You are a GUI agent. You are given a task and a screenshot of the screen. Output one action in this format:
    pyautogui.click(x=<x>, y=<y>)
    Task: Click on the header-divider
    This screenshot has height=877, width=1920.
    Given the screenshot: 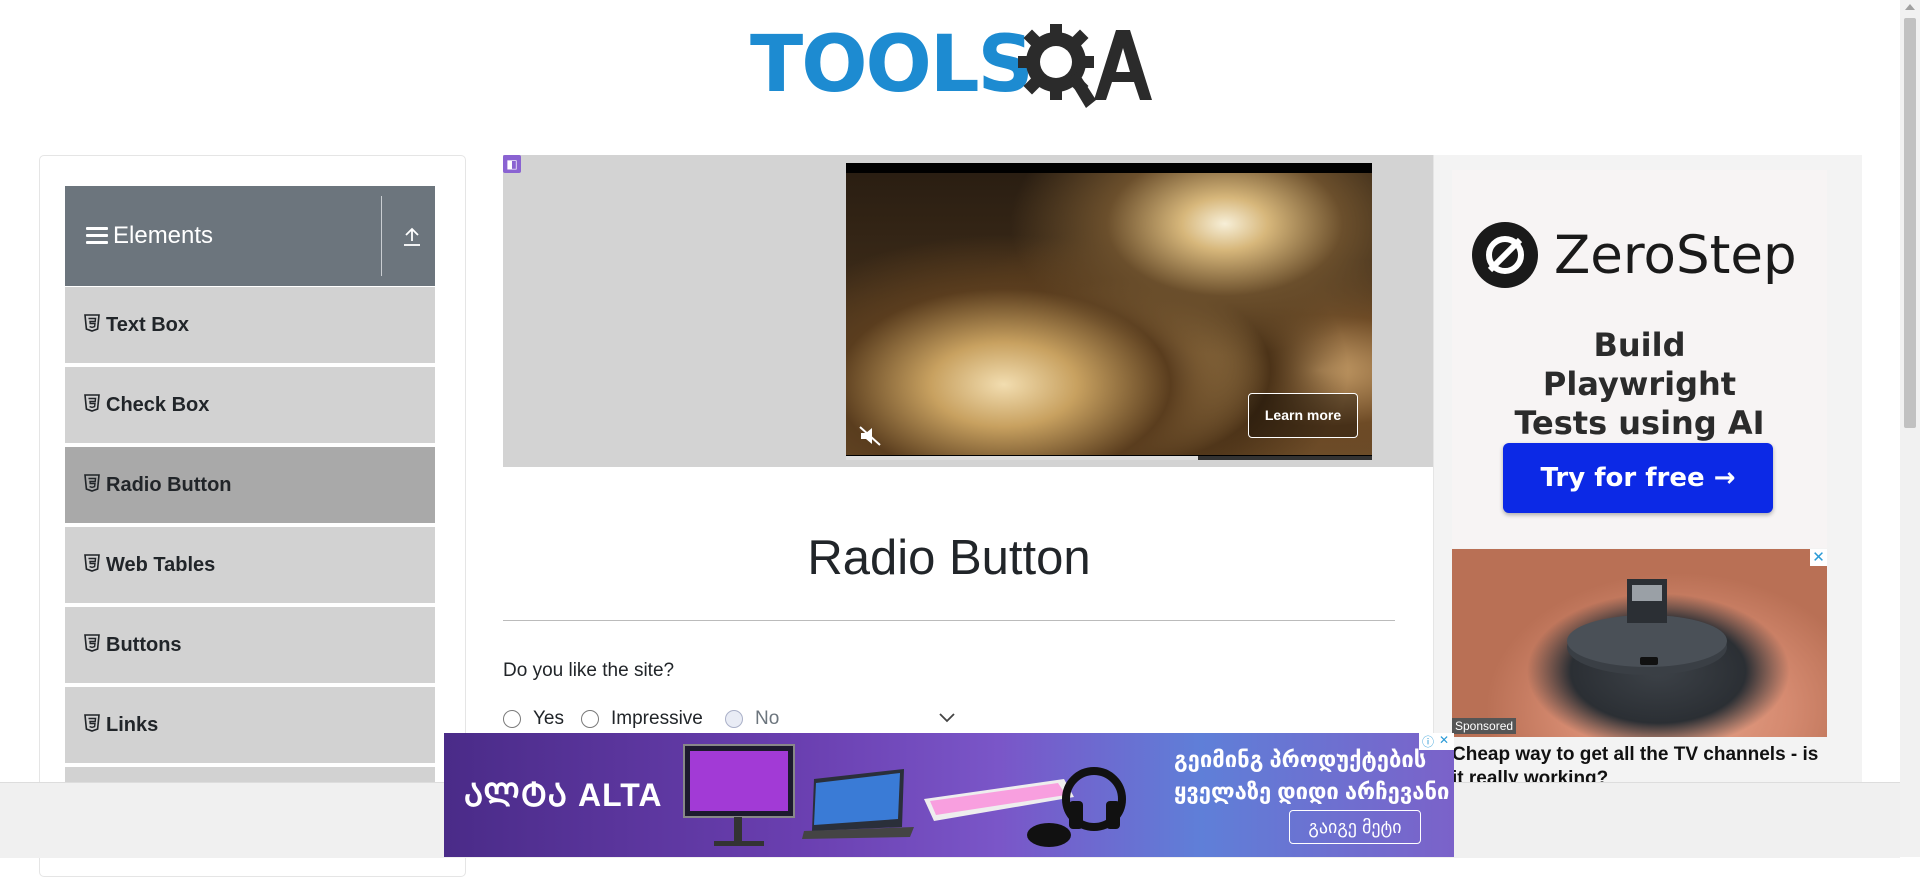 What is the action you would take?
    pyautogui.click(x=381, y=236)
    